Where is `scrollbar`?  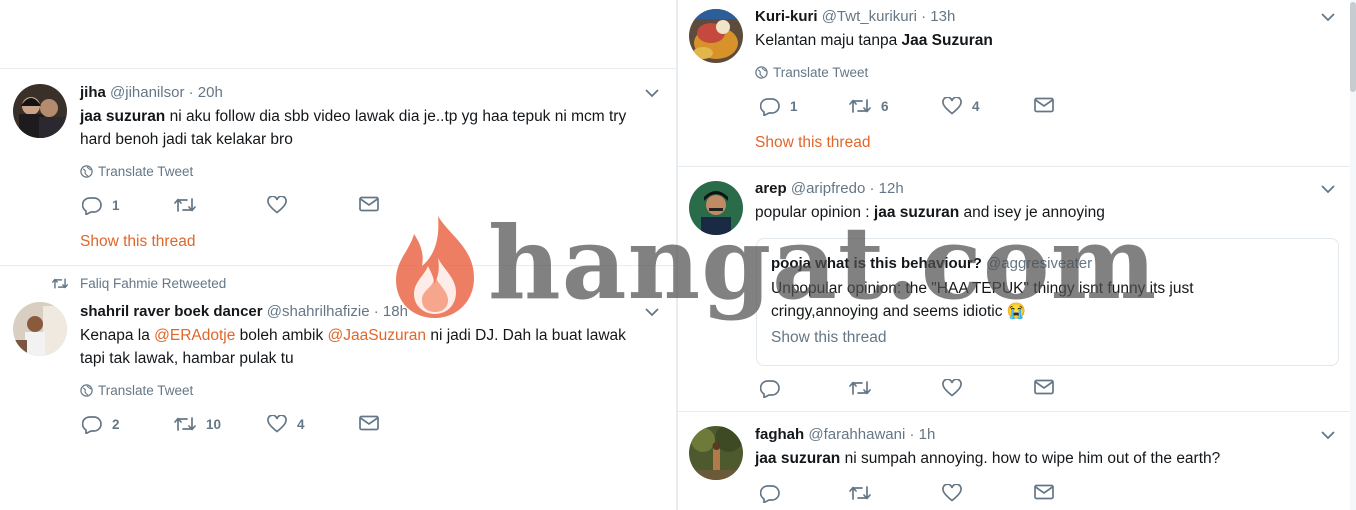 scrollbar is located at coordinates (1353, 255).